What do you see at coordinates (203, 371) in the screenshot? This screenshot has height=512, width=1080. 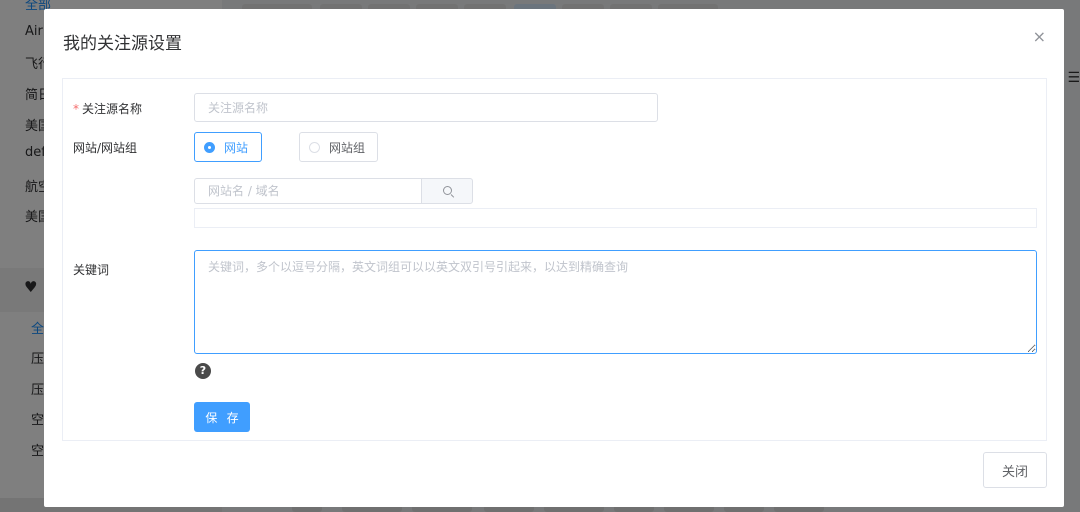 I see `help-icon: ?` at bounding box center [203, 371].